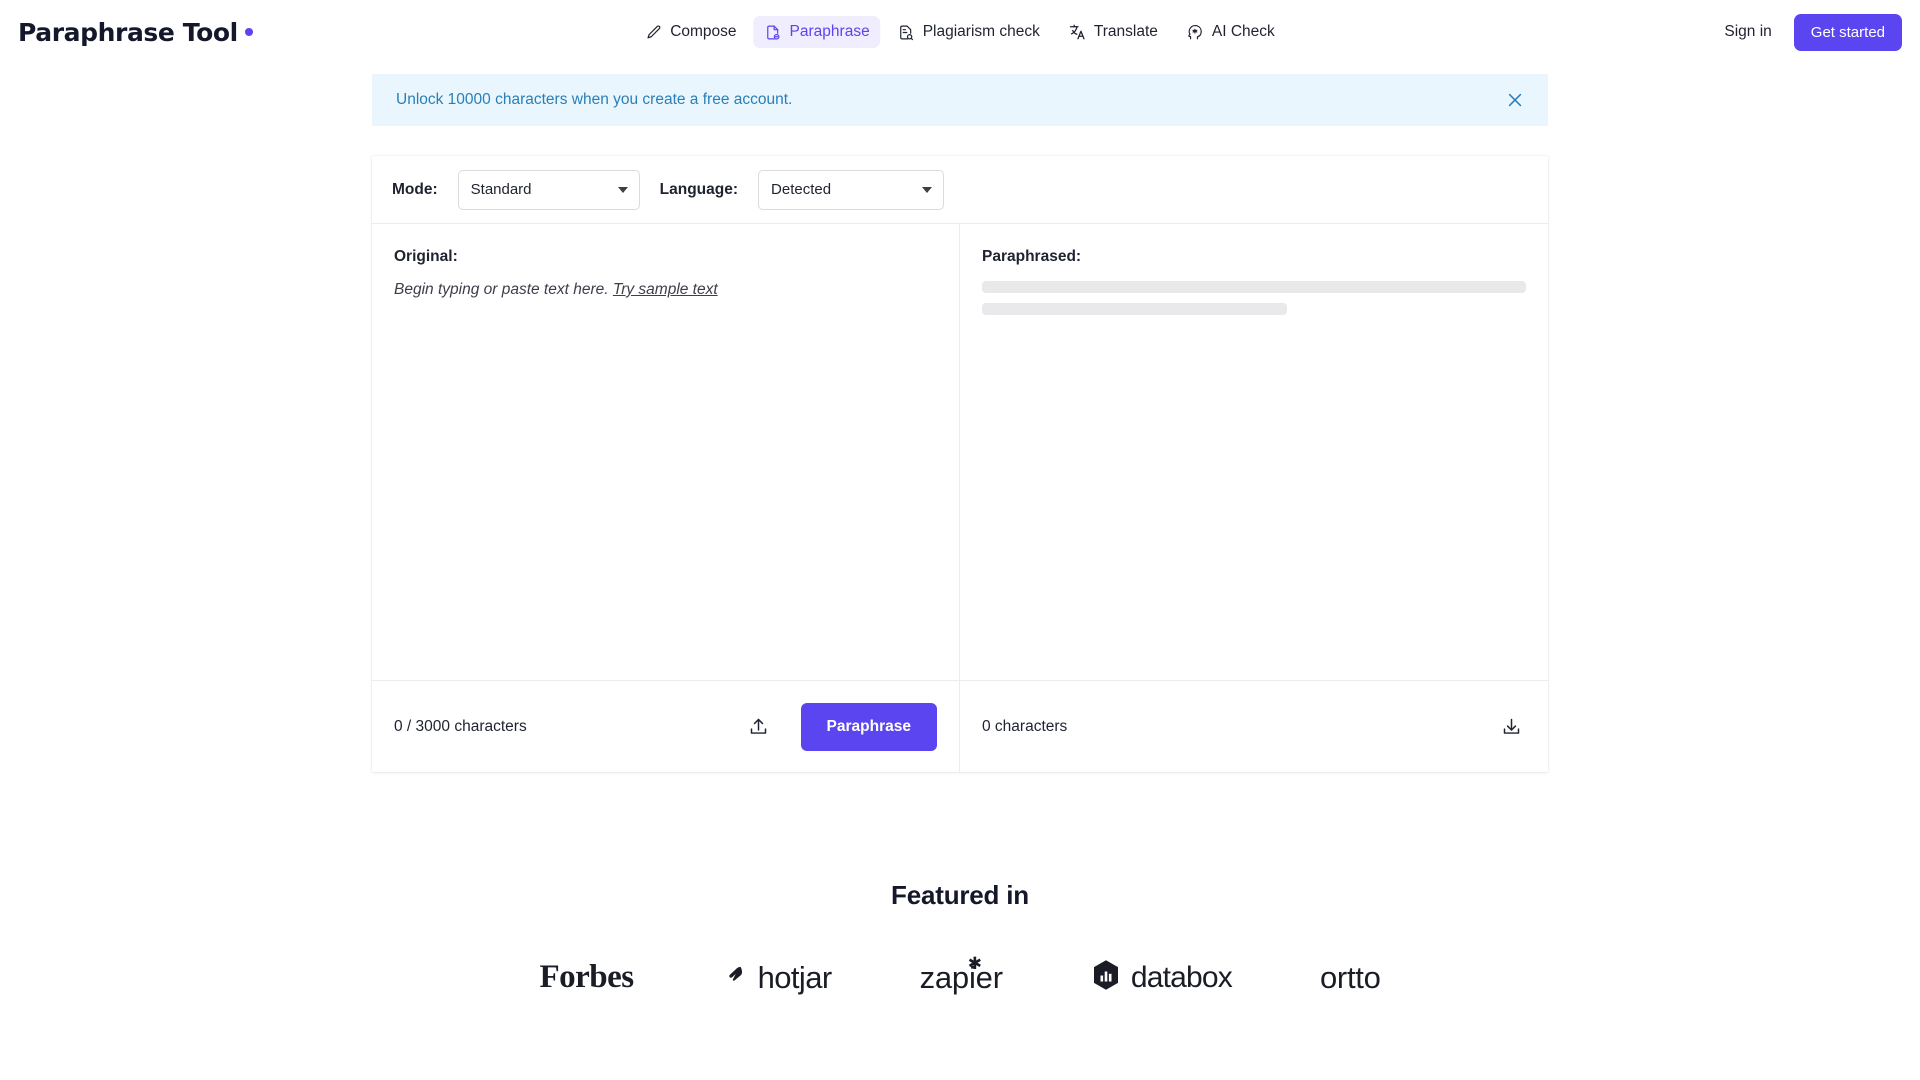 The height and width of the screenshot is (1080, 1920). What do you see at coordinates (548, 189) in the screenshot?
I see `mode-select: Standard` at bounding box center [548, 189].